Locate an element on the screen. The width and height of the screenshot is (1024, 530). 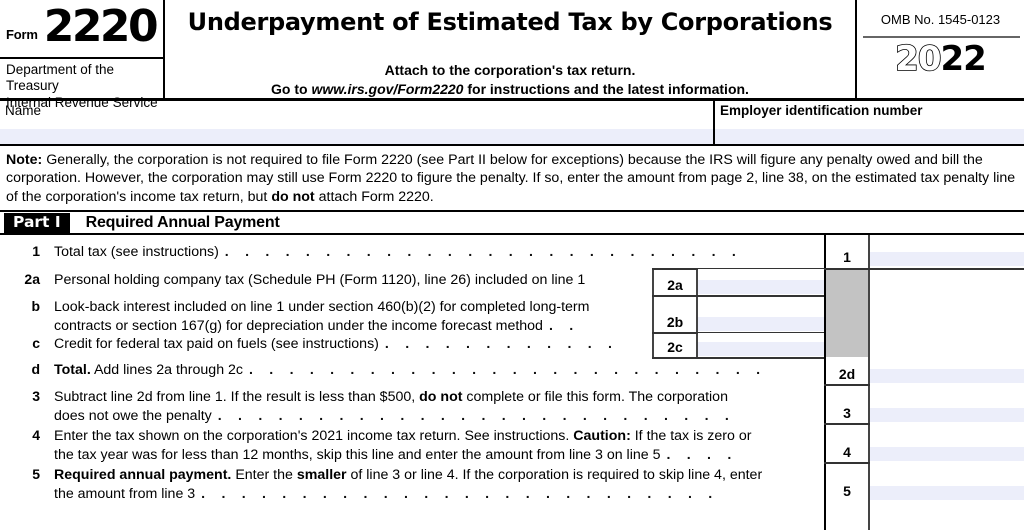
line-4-bold-caution: Caution: is located at coordinates (602, 436).